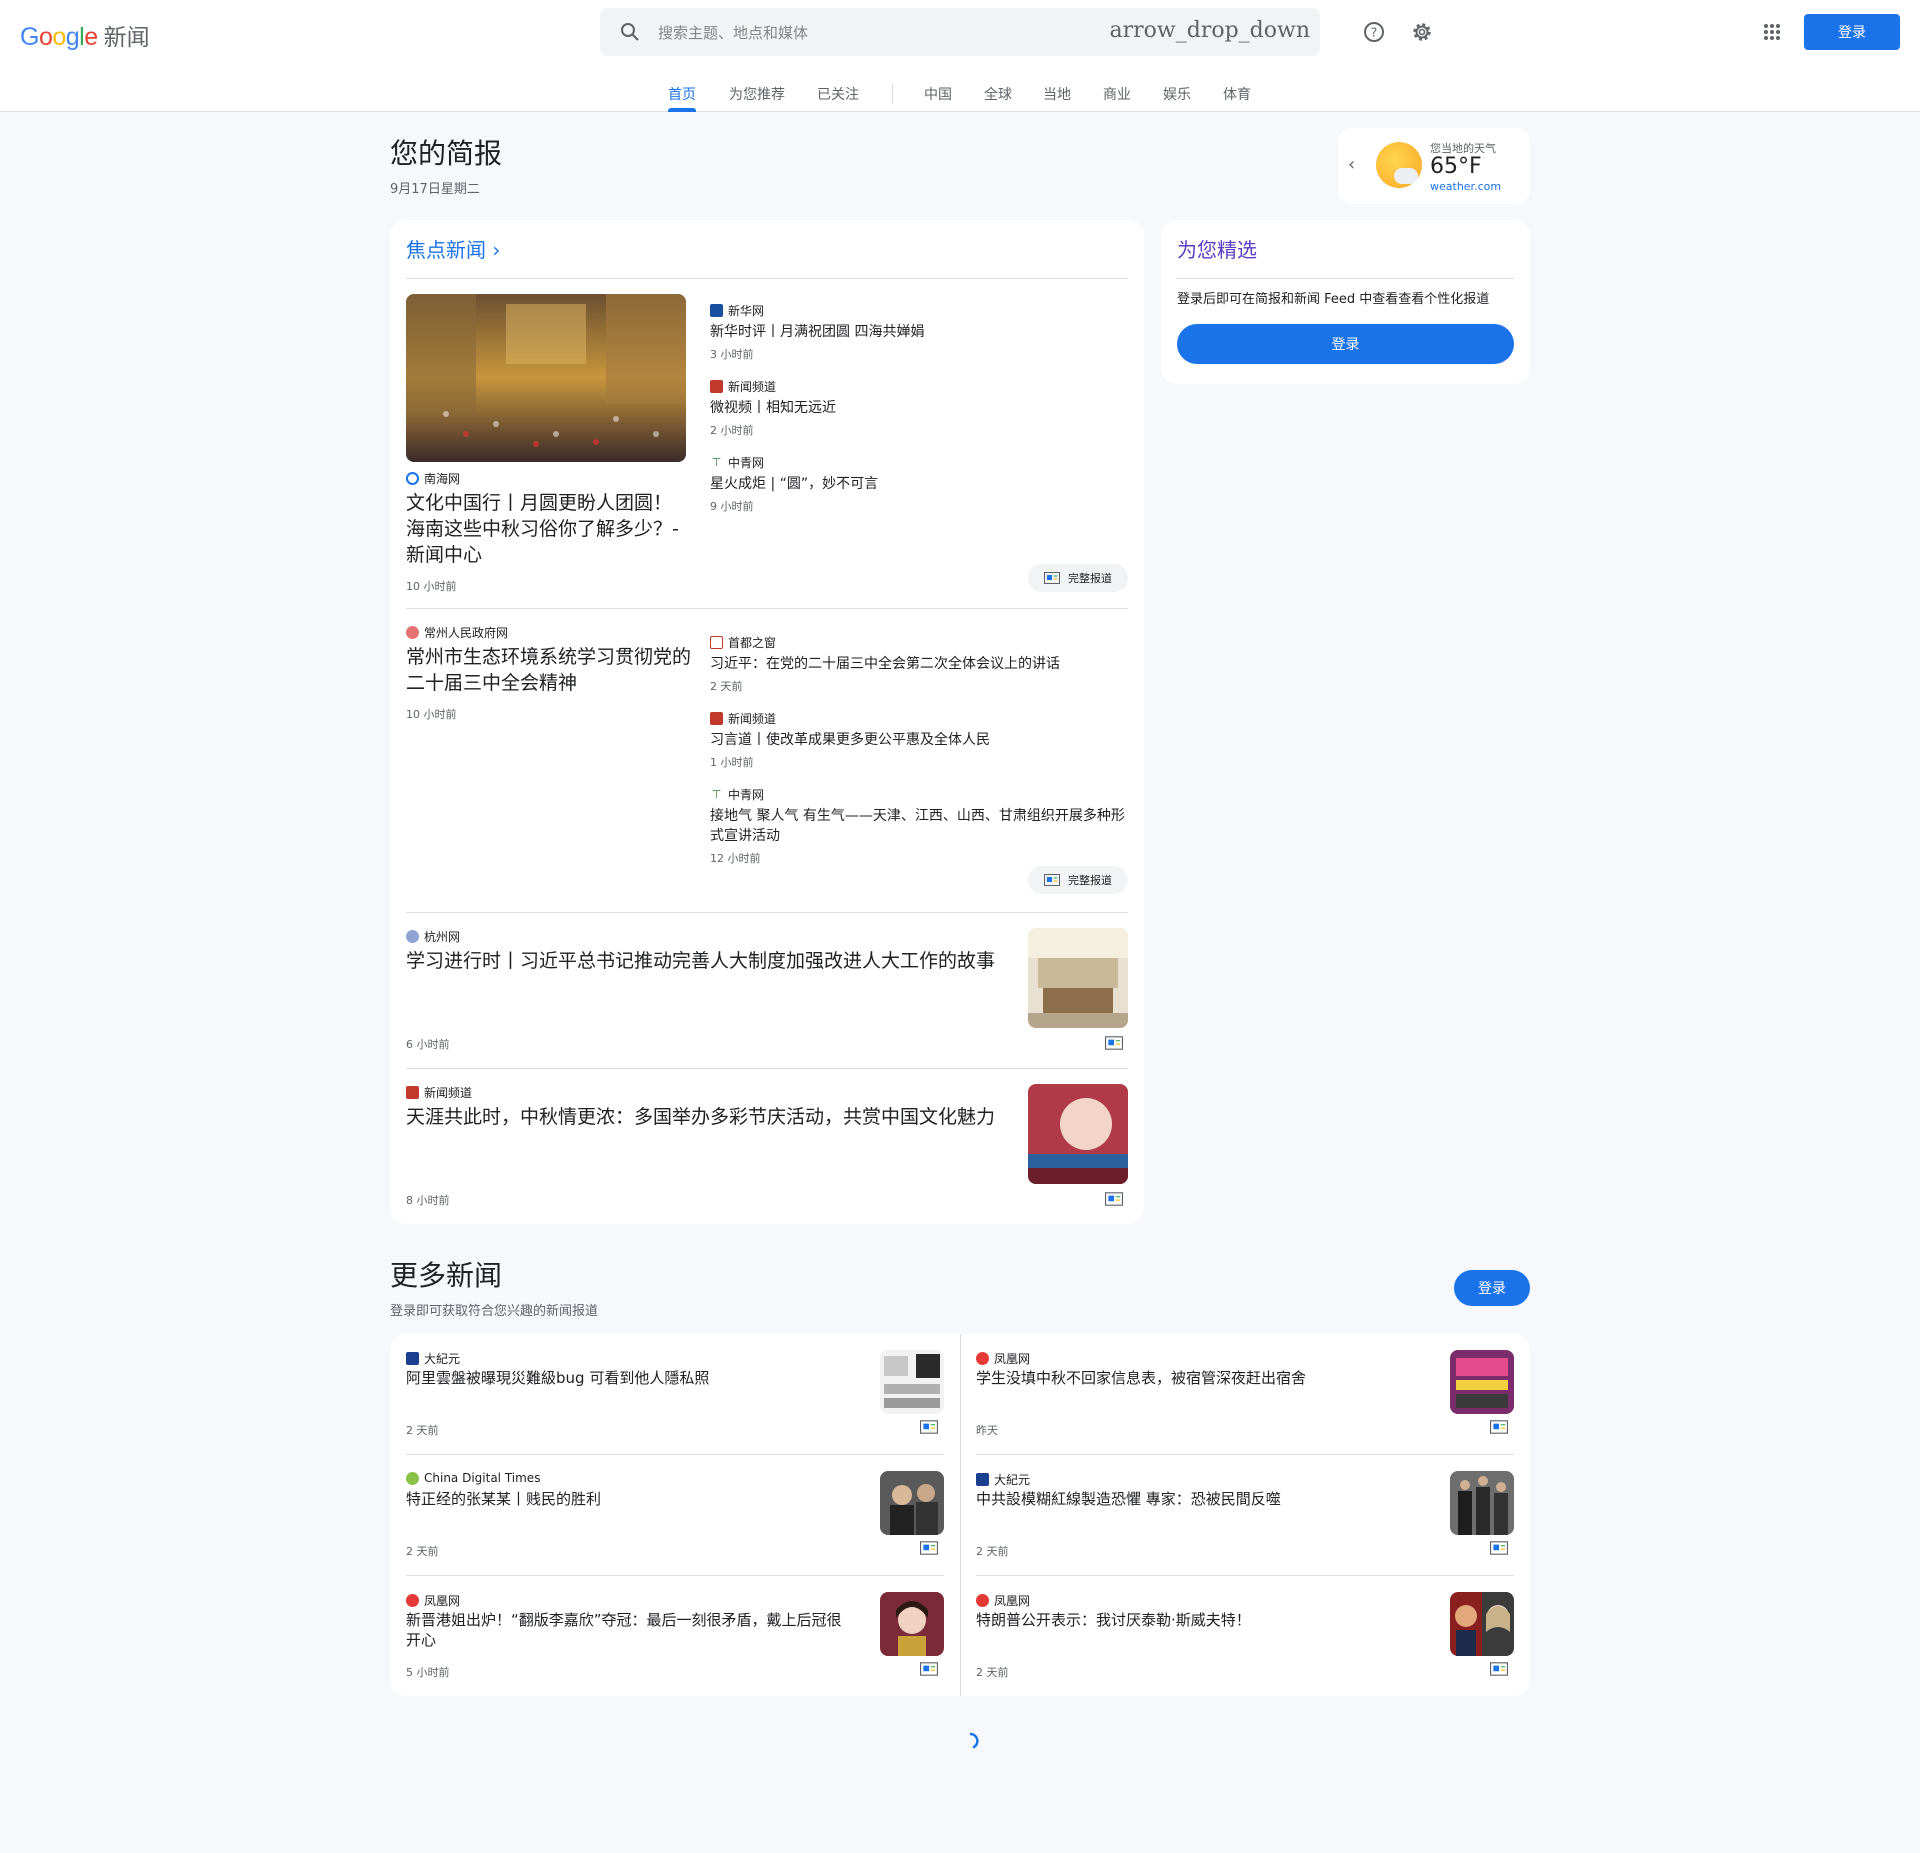 The height and width of the screenshot is (1853, 1920). I want to click on chevron-right-icon: ›, so click(496, 250).